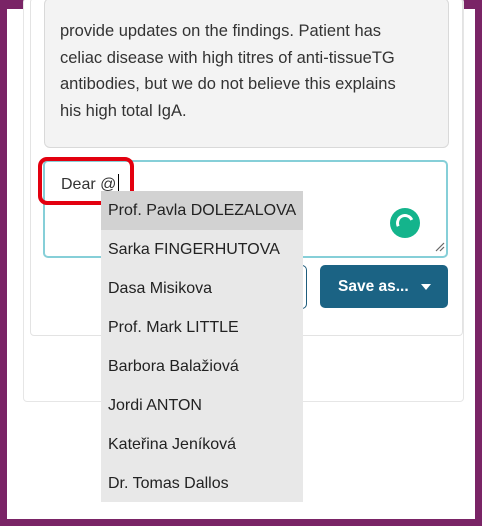 Image resolution: width=482 pixels, height=526 pixels. I want to click on mention-option: Jordi ANTON, so click(202, 405).